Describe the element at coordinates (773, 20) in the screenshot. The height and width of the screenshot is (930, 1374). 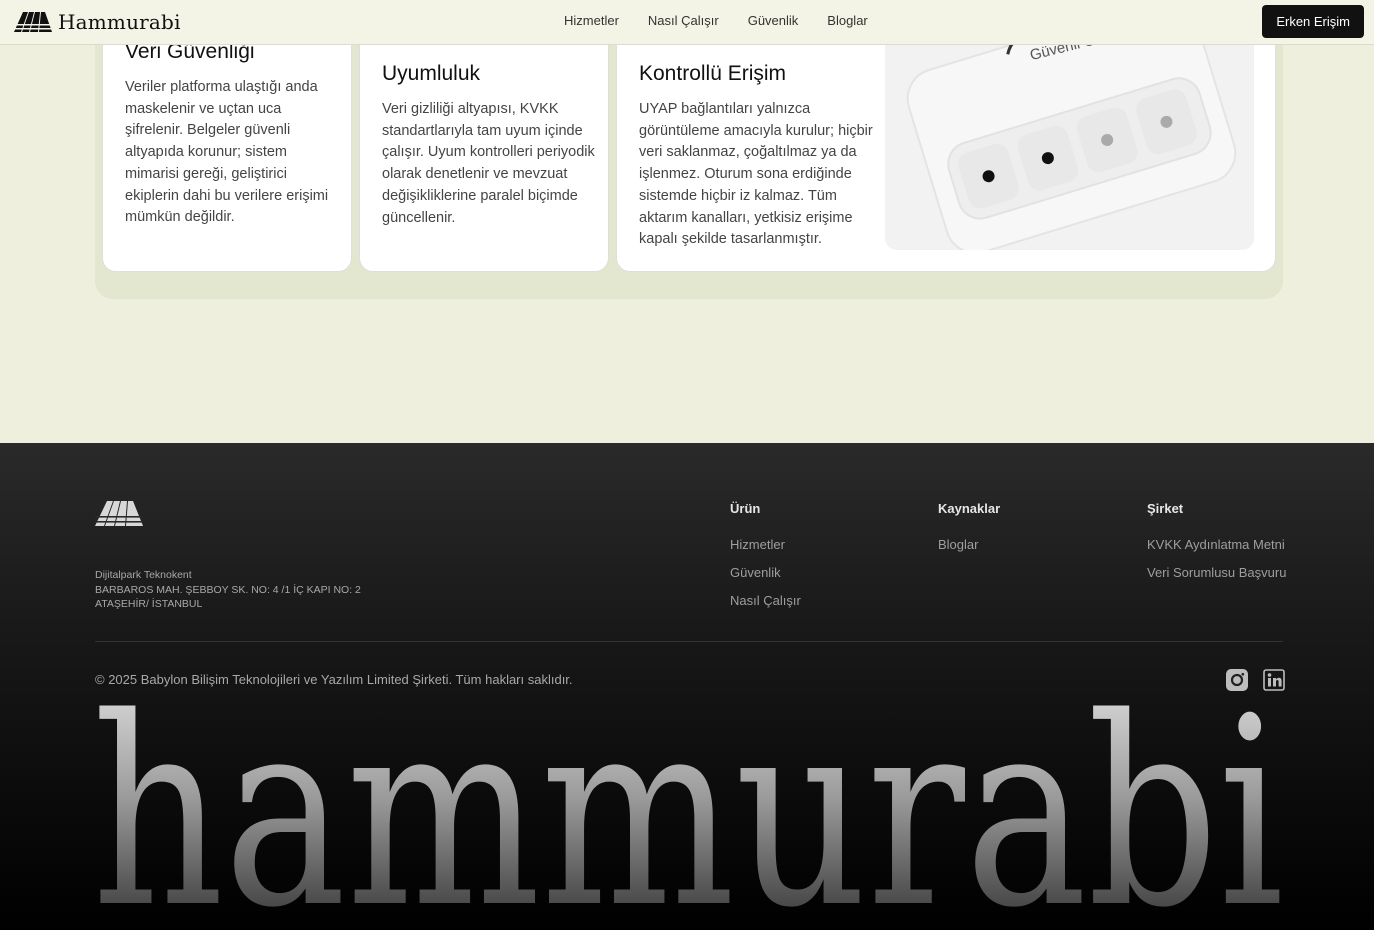
I see `nav-guvenlik: Güvenlik` at that location.